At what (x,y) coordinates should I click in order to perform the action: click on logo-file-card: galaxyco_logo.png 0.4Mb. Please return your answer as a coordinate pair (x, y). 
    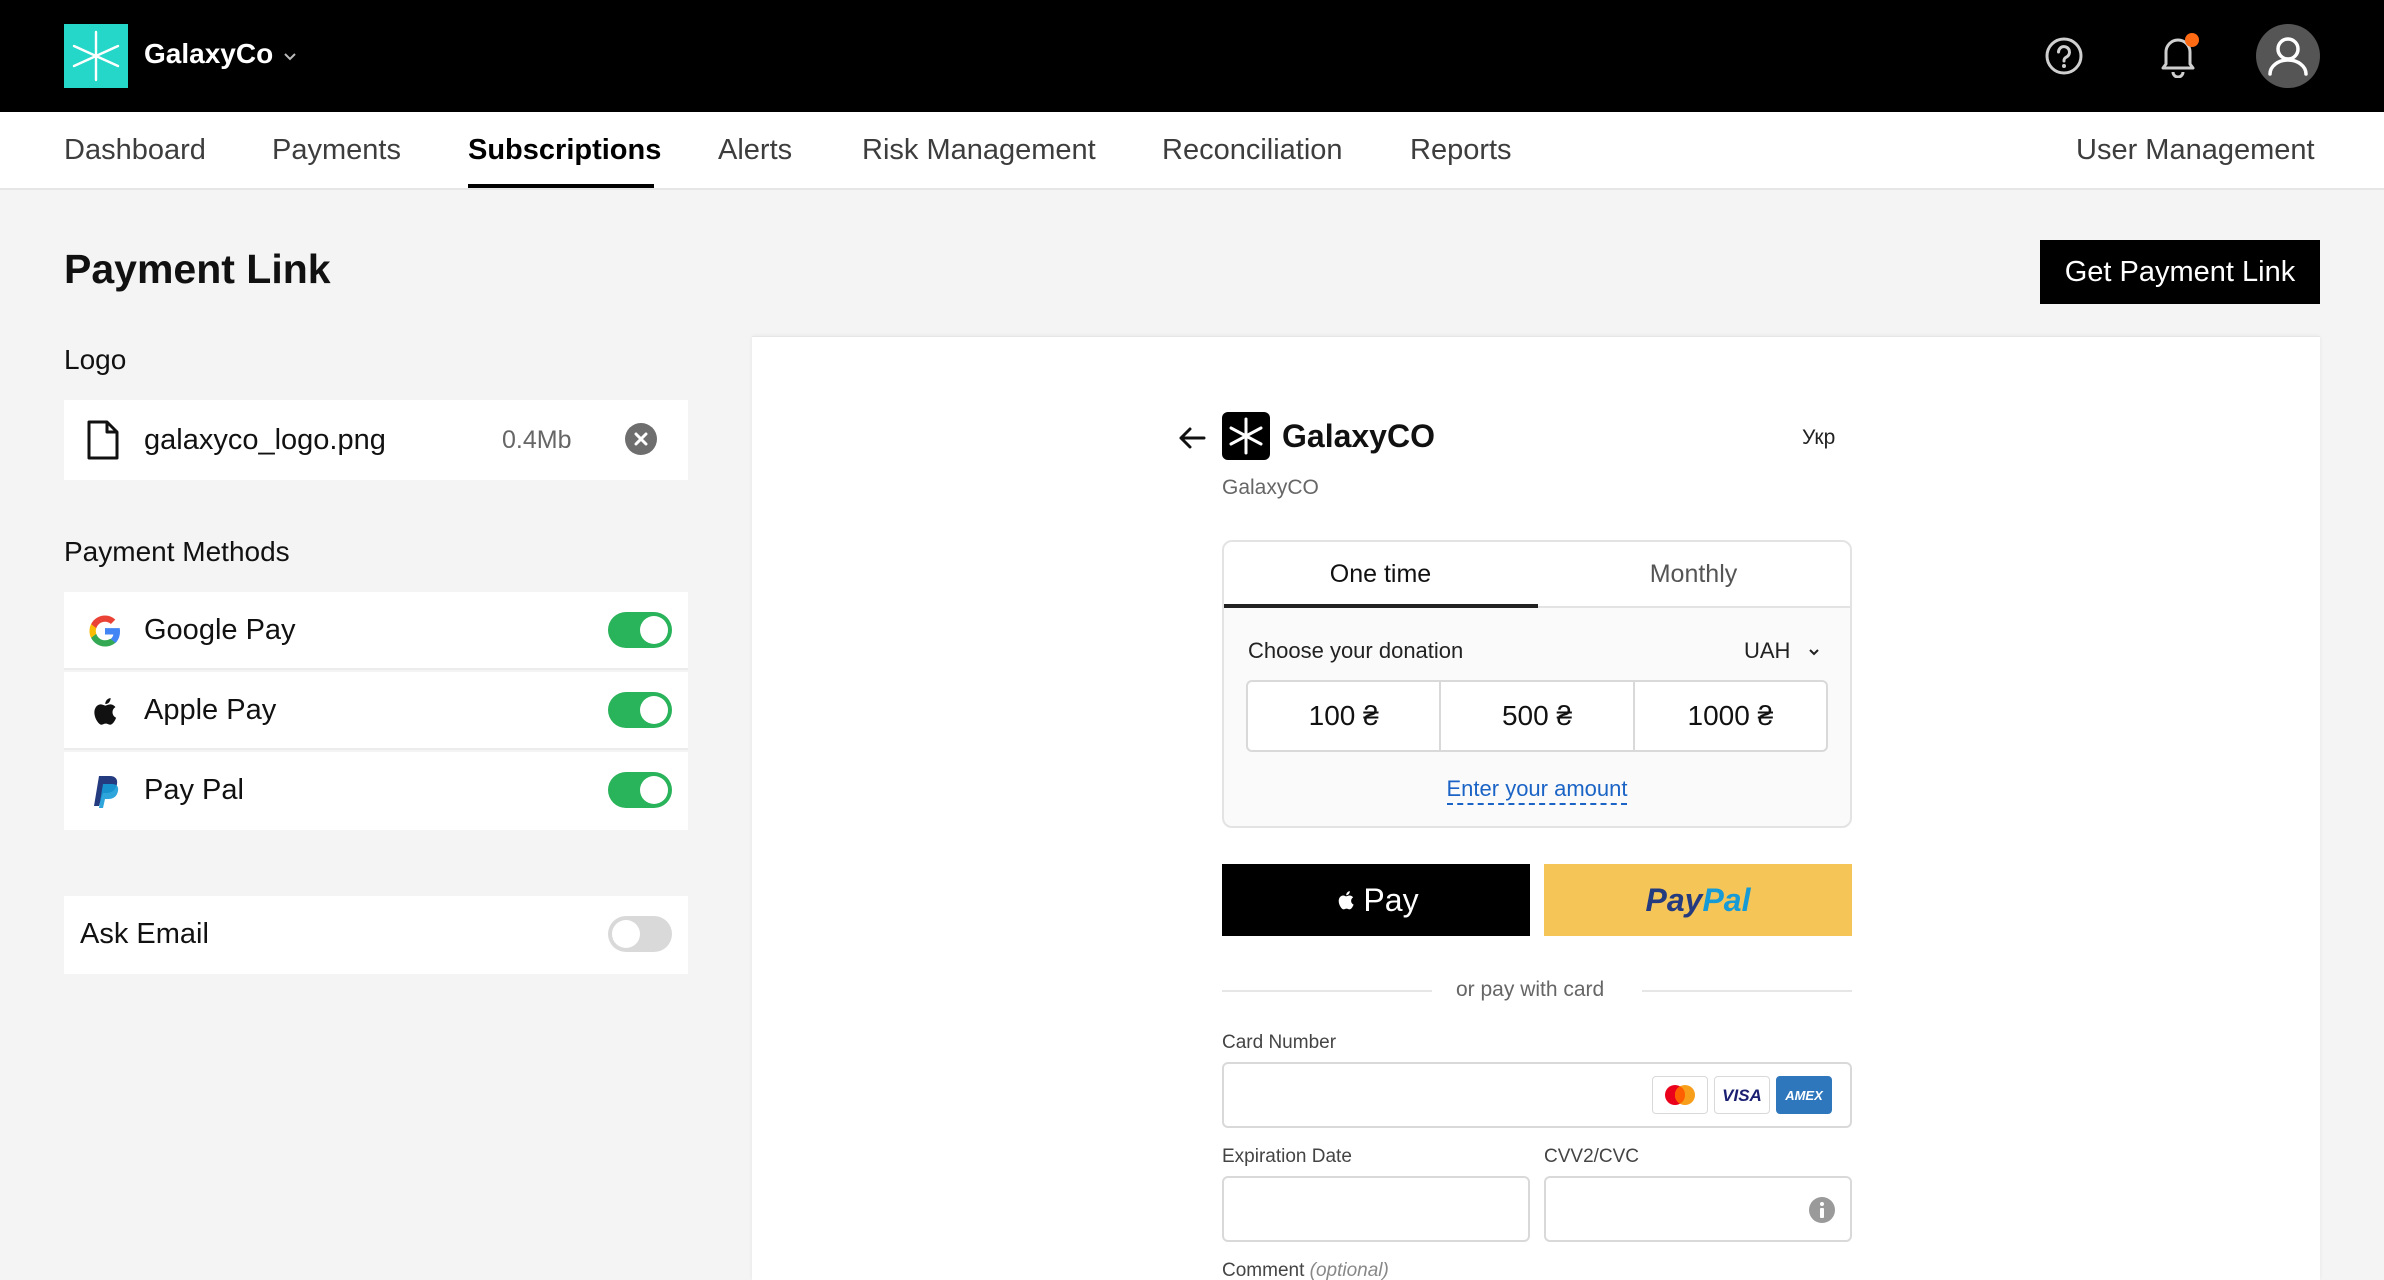
    Looking at the image, I should click on (376, 440).